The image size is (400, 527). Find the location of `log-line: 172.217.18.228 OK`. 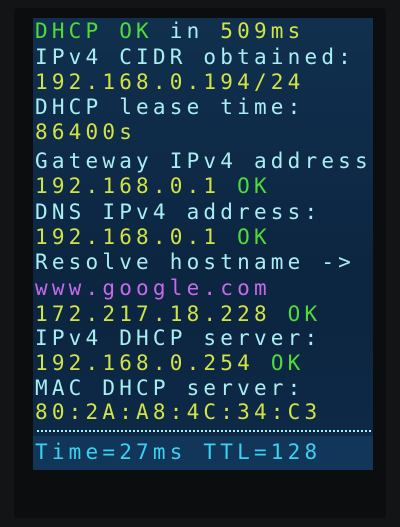

log-line: 172.217.18.228 OK is located at coordinates (178, 314).